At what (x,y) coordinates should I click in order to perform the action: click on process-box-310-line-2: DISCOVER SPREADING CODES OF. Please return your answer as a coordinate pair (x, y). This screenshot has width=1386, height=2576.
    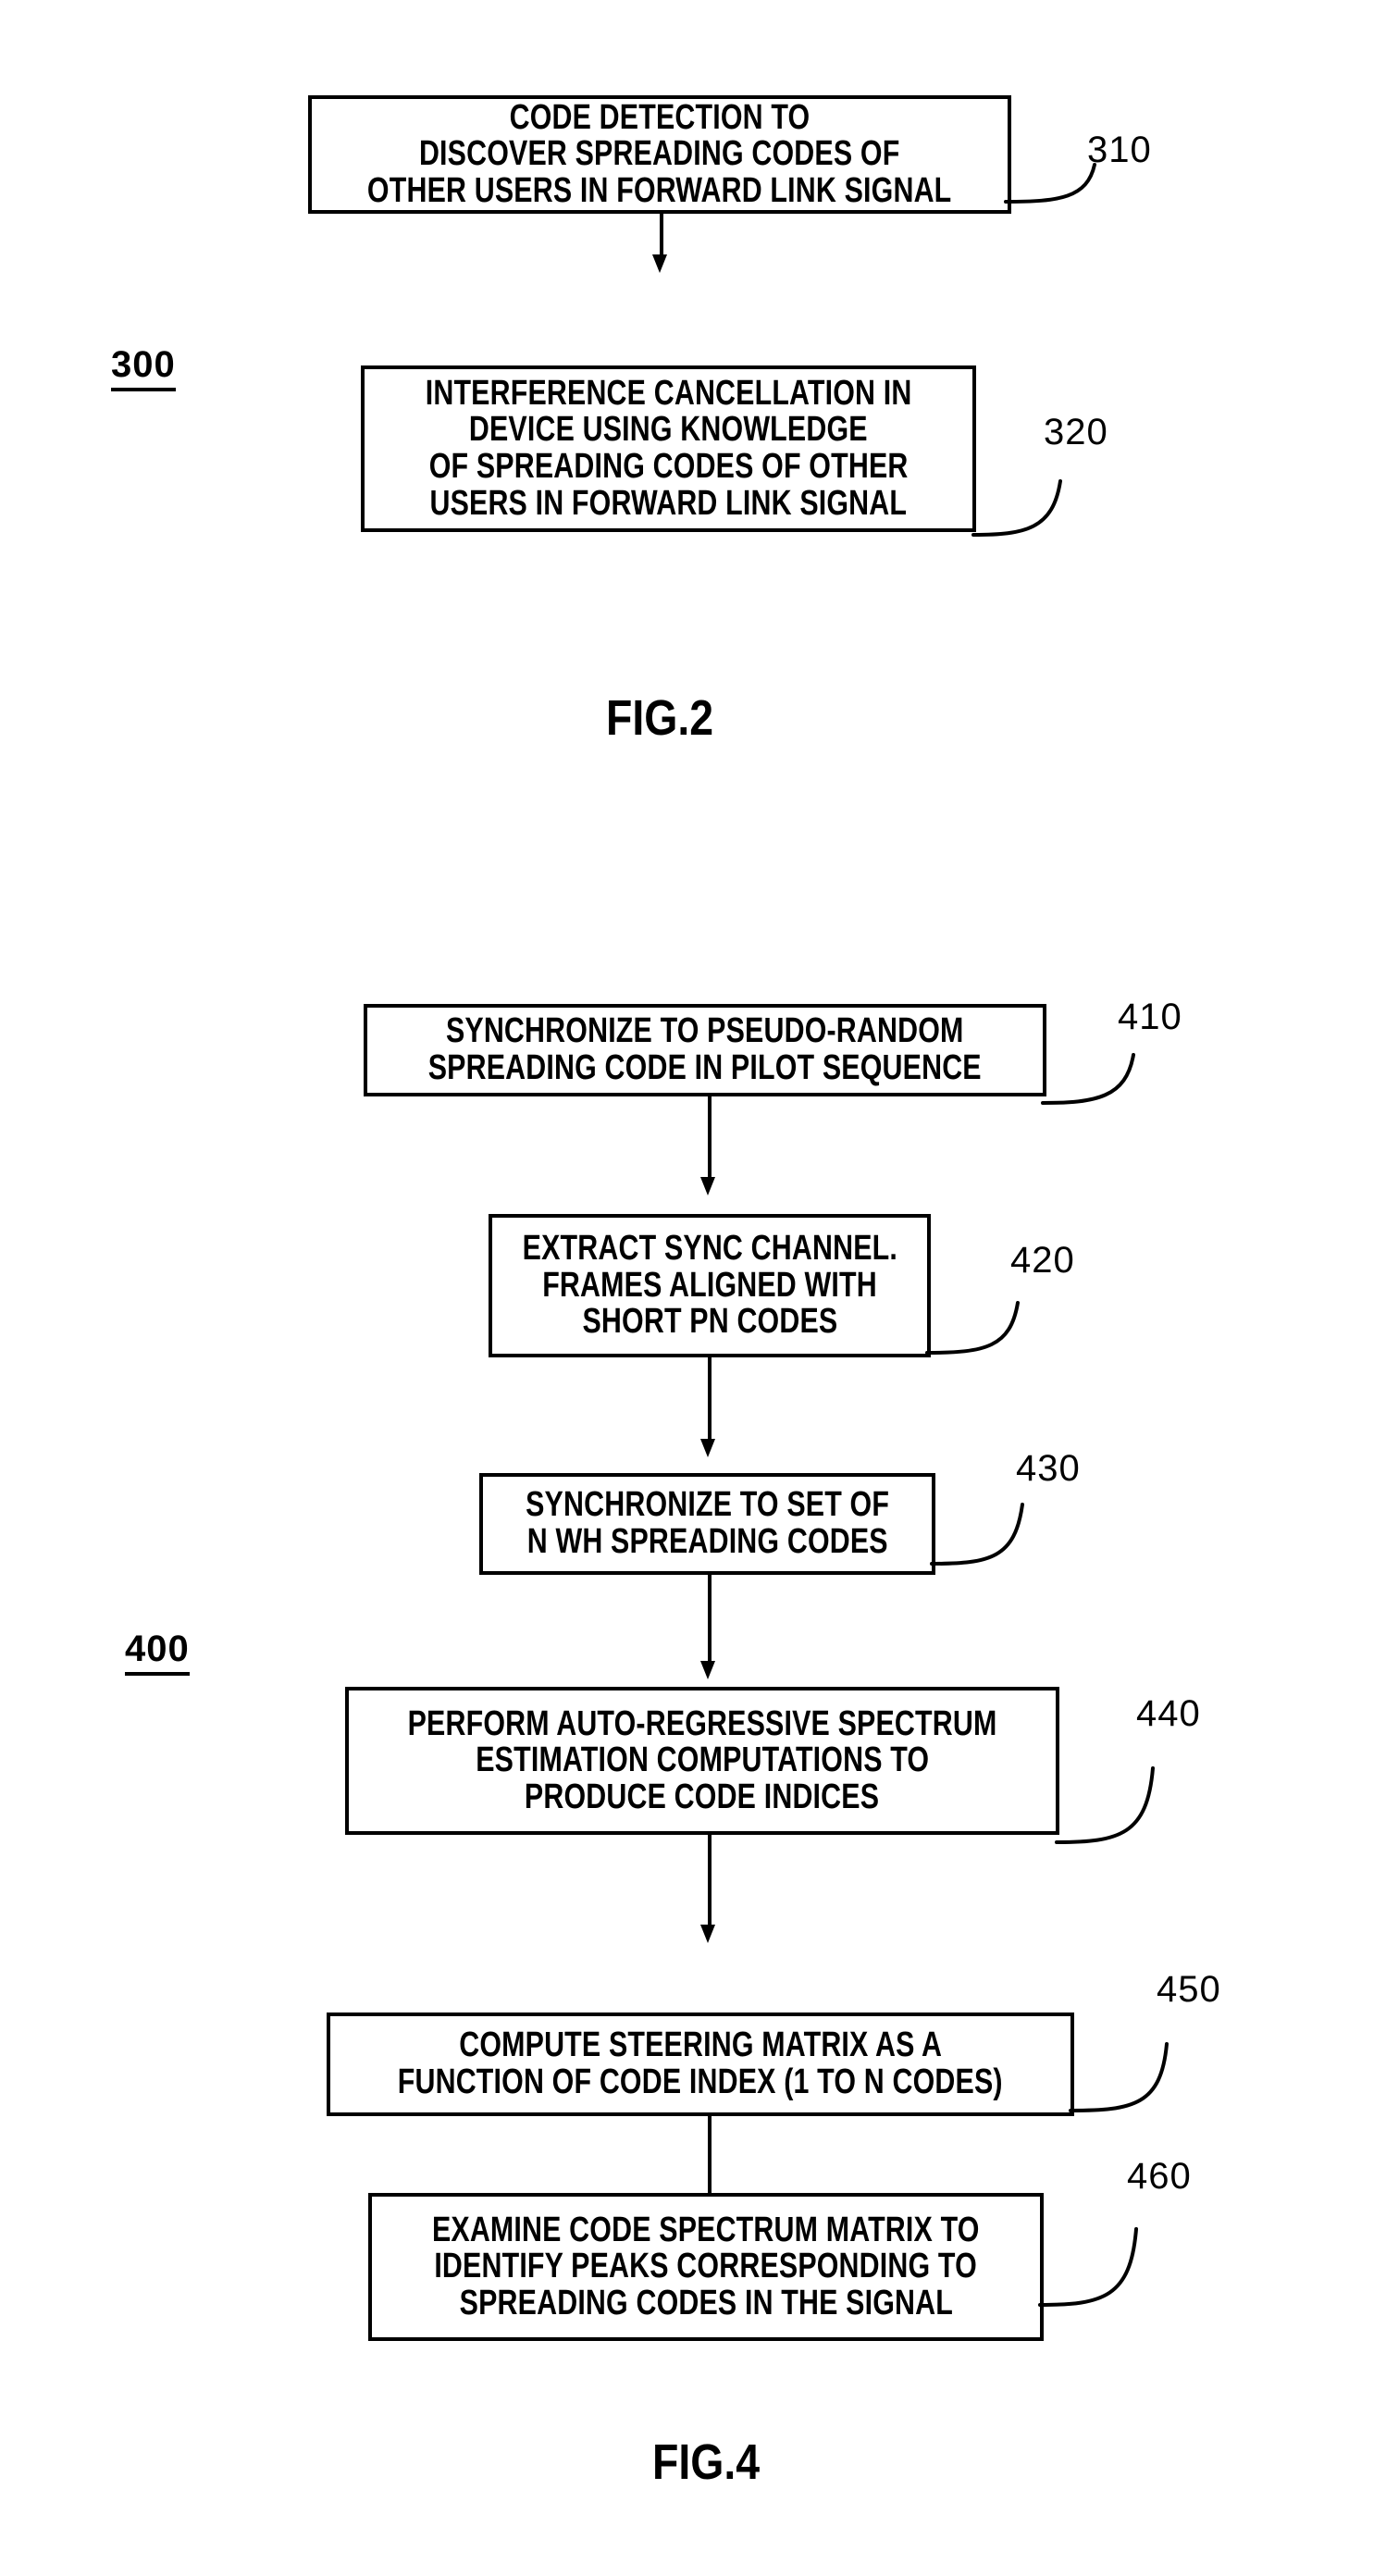
    Looking at the image, I should click on (659, 154).